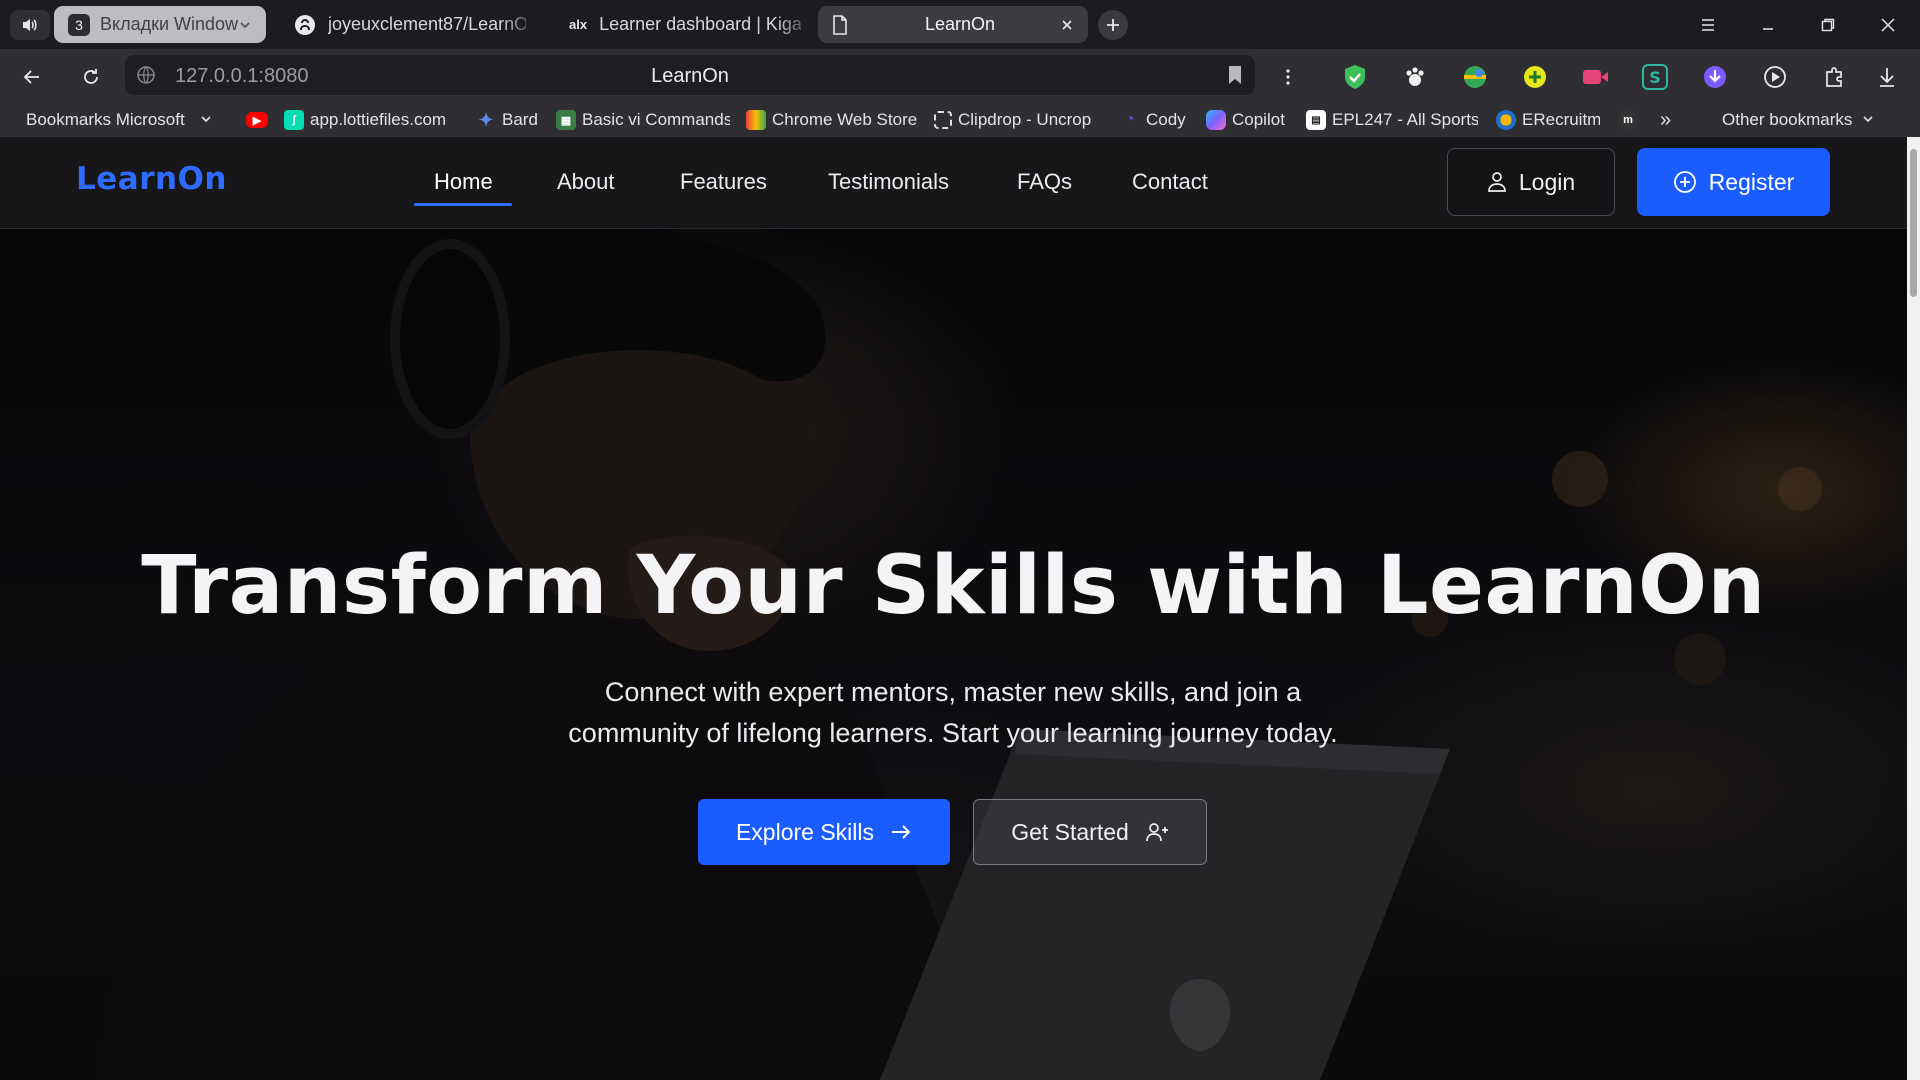  I want to click on video-record-icon, so click(1595, 77).